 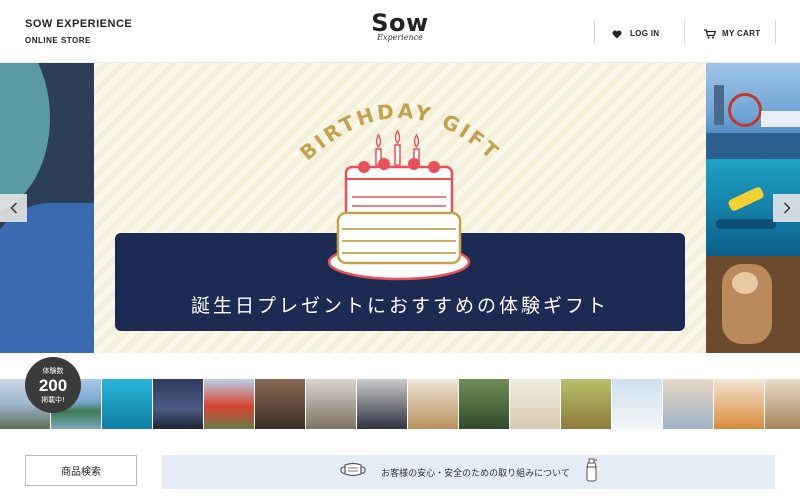 I want to click on slider-next-button, so click(x=786, y=208).